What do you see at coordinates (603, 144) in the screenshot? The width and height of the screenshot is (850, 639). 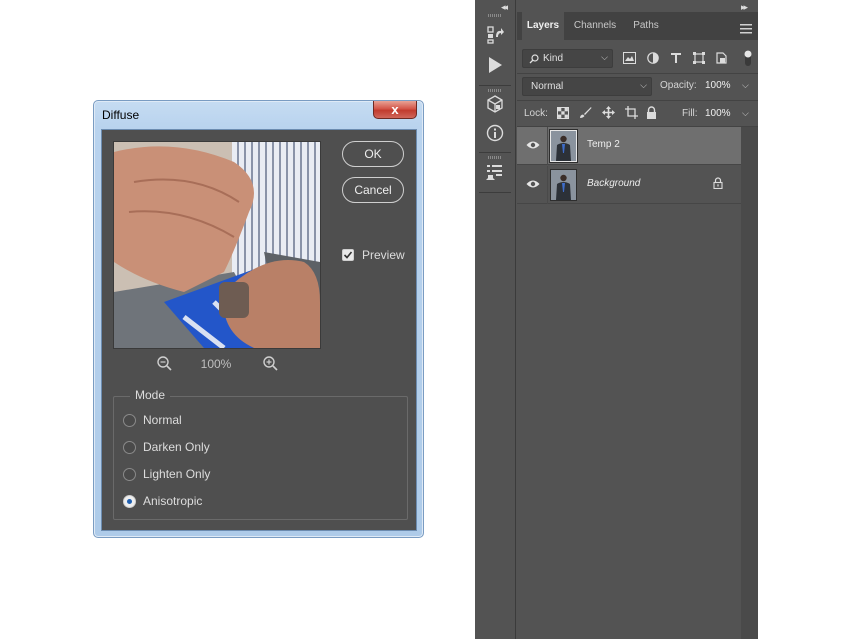 I see `layer-name: Temp 2` at bounding box center [603, 144].